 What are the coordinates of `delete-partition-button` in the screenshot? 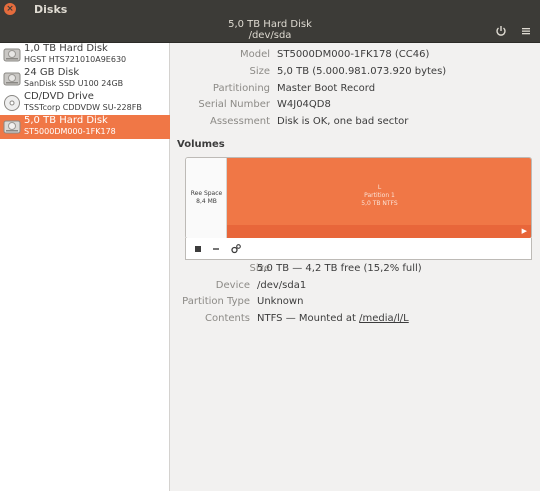 It's located at (216, 249).